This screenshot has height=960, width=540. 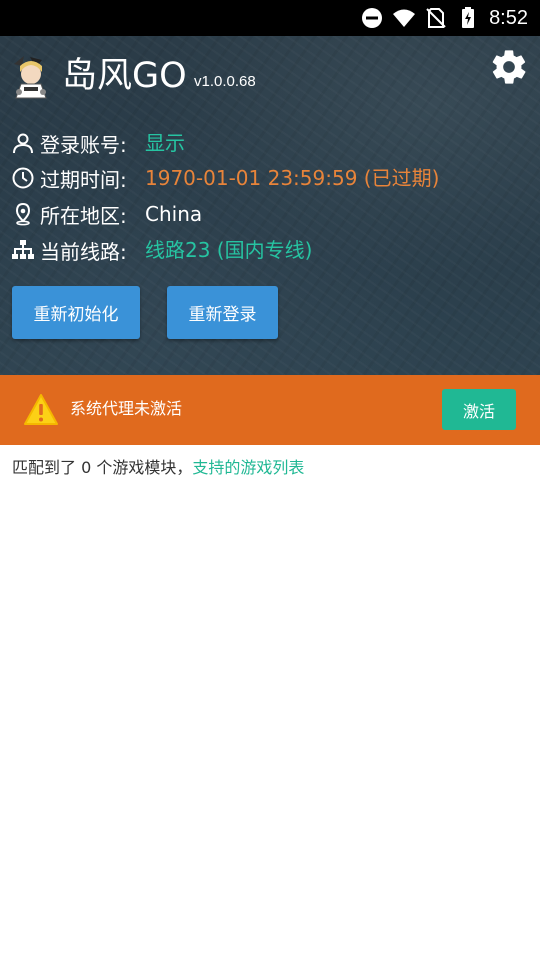 I want to click on expiry-value: 1970-01-01 23:59:59 (已过期), so click(x=292, y=178).